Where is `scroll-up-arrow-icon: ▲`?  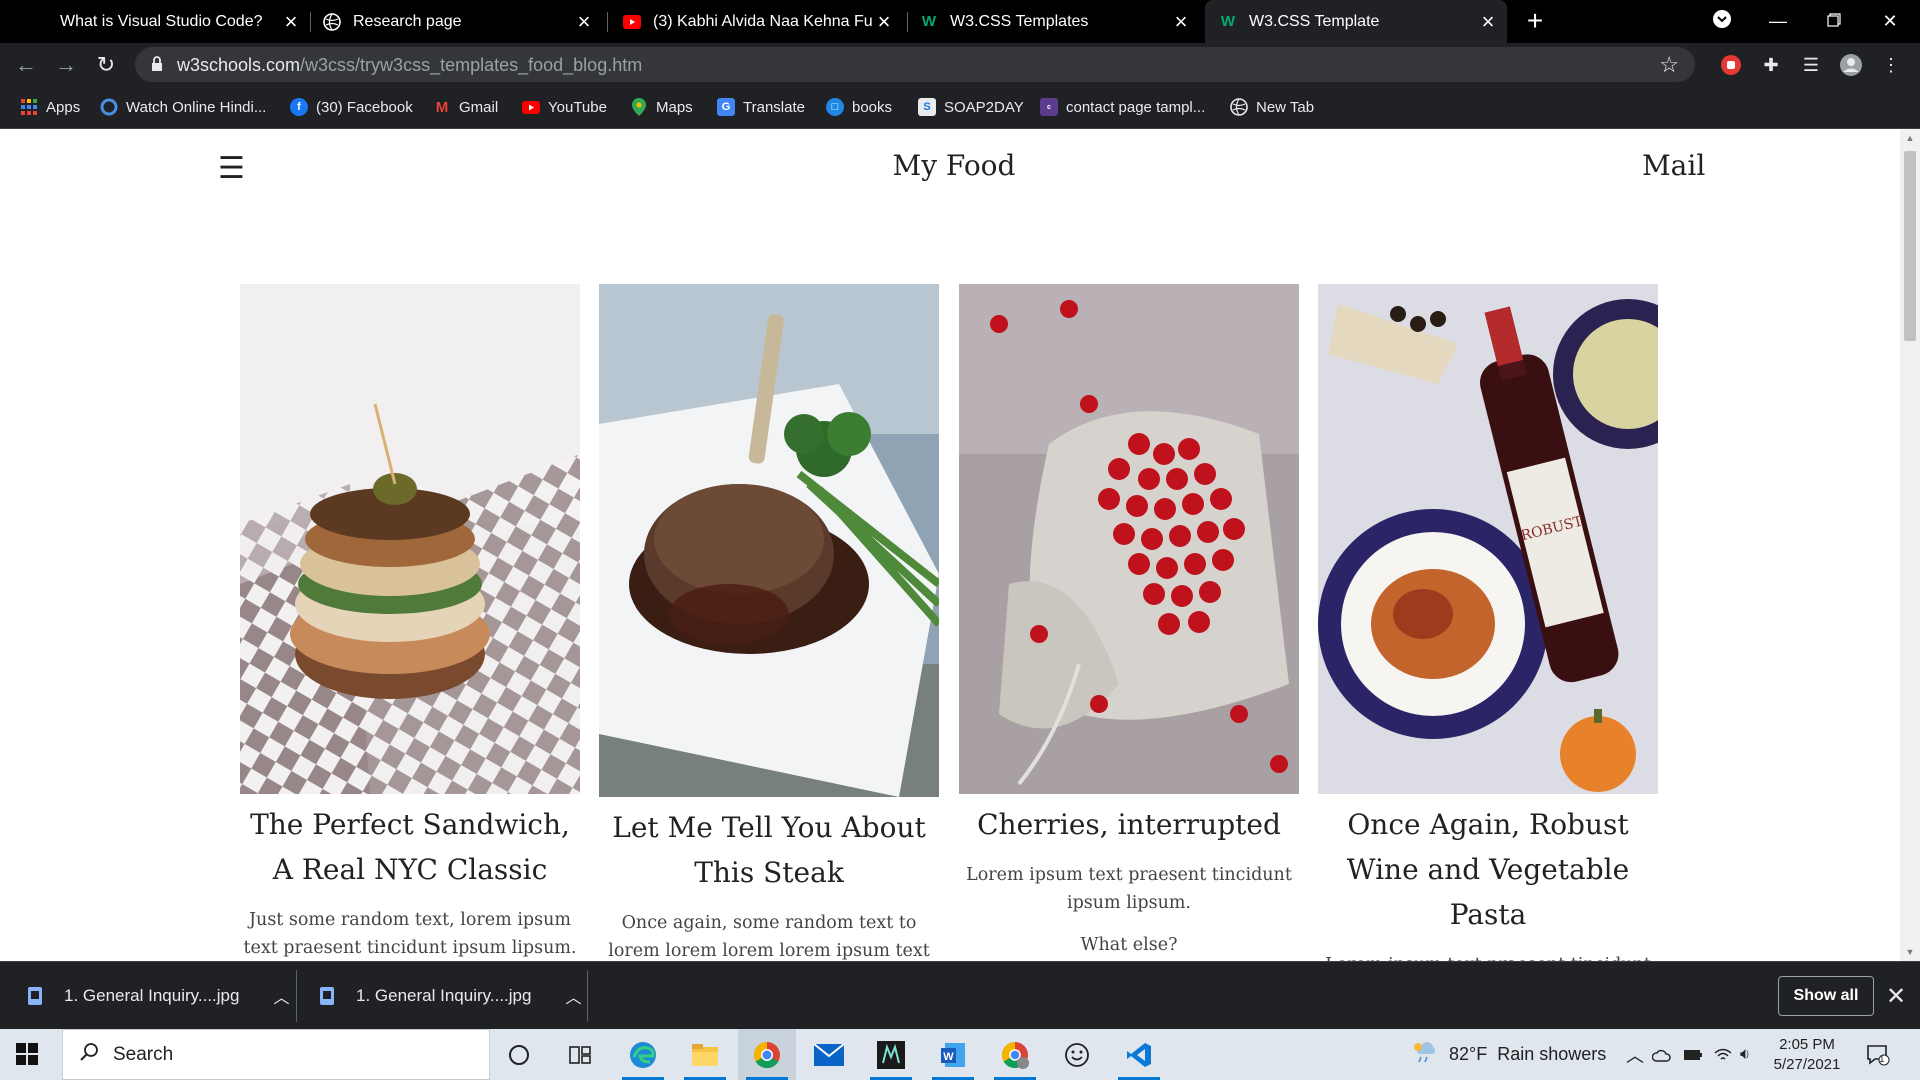 scroll-up-arrow-icon: ▲ is located at coordinates (1910, 138).